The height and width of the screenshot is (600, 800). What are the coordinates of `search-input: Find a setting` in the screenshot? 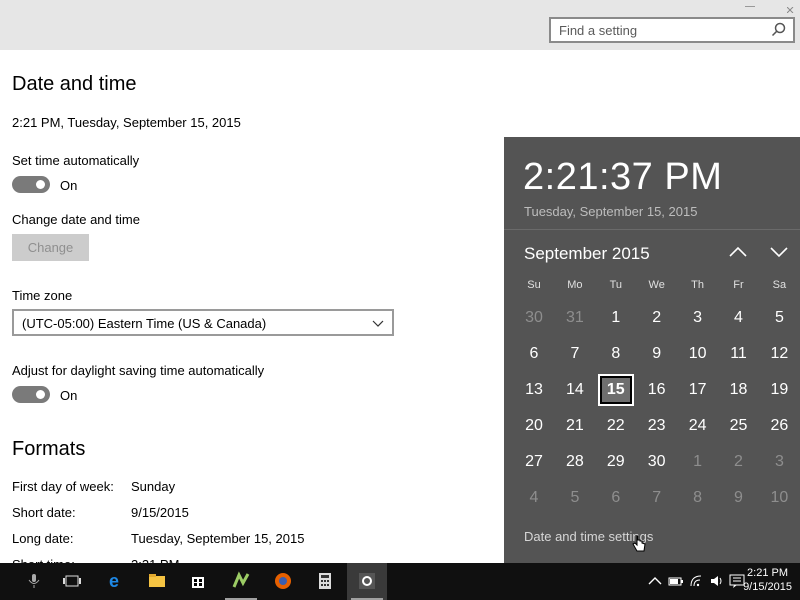 It's located at (598, 30).